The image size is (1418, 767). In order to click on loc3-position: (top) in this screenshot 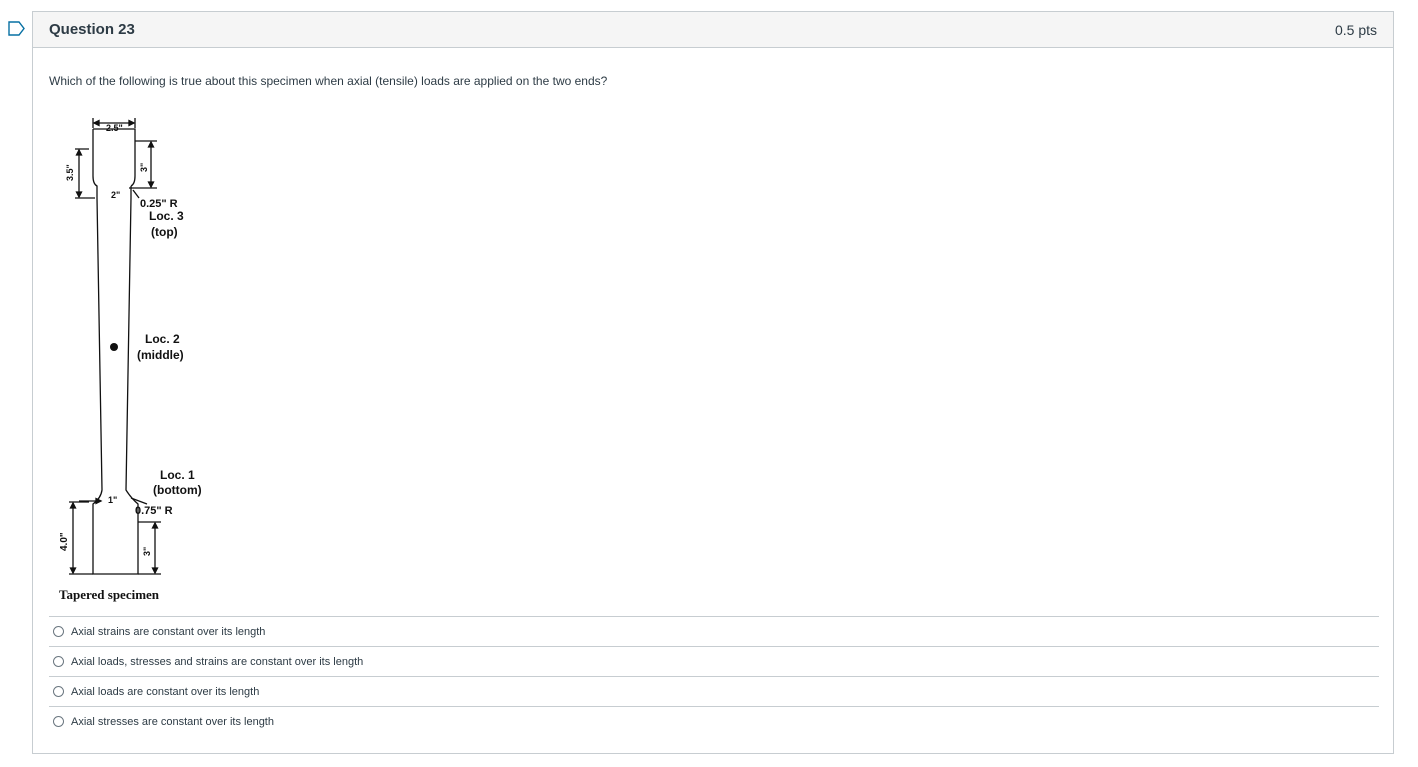, I will do `click(164, 232)`.